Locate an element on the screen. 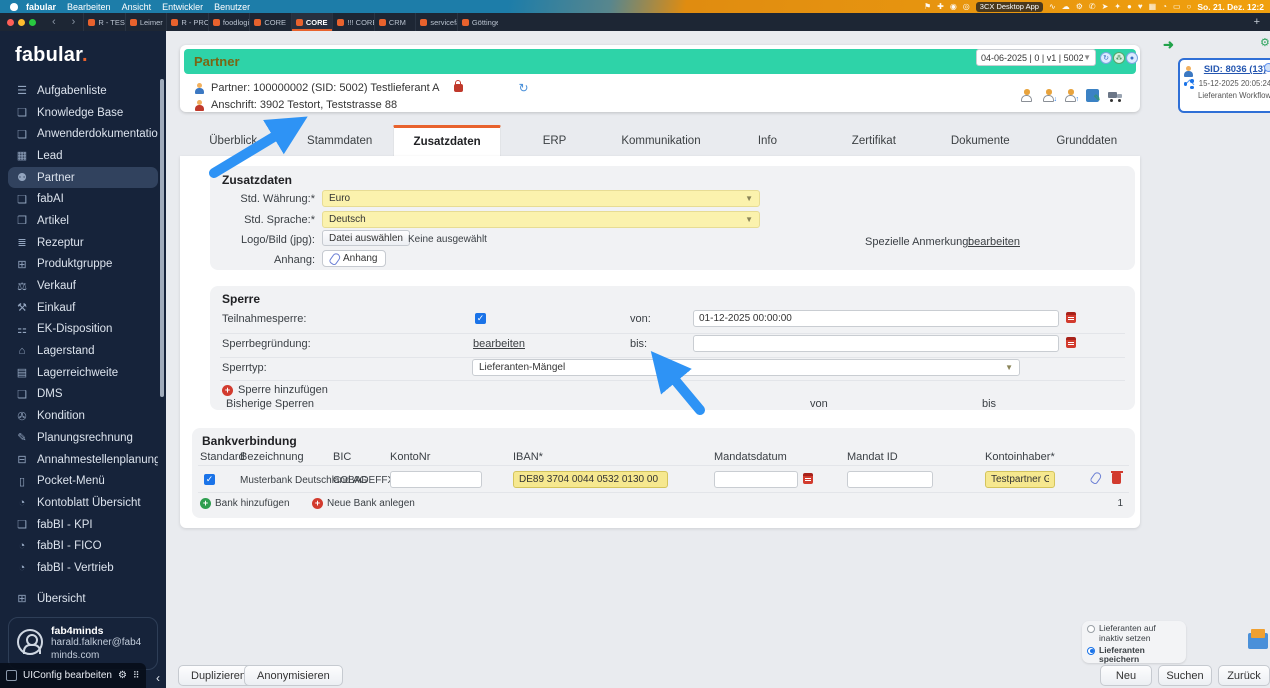  browser-tab-goettinger: Göttinger is located at coordinates (477, 22).